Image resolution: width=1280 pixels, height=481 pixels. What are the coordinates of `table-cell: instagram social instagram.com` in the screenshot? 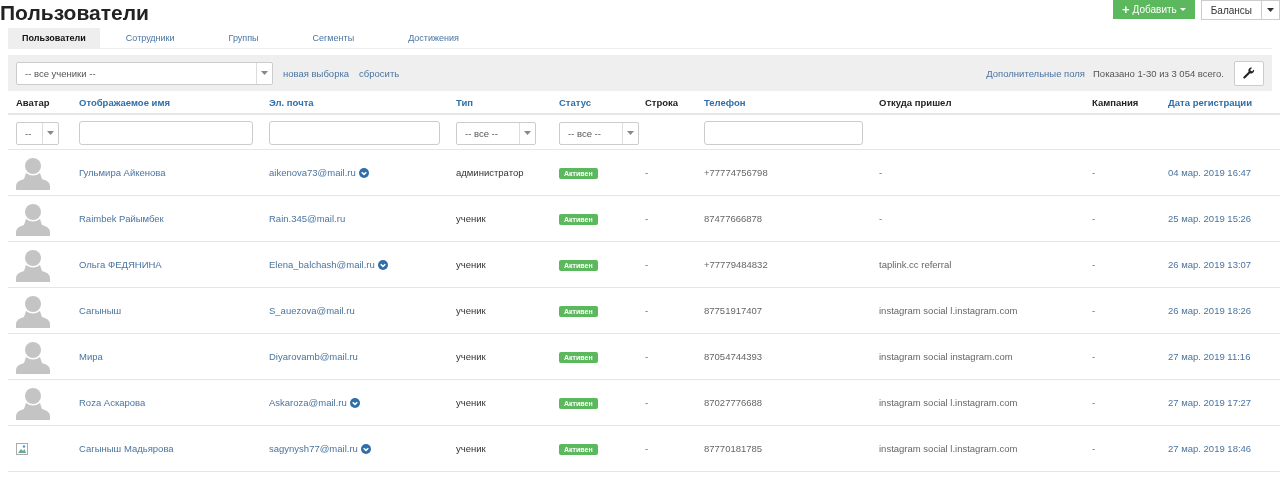 It's located at (946, 356).